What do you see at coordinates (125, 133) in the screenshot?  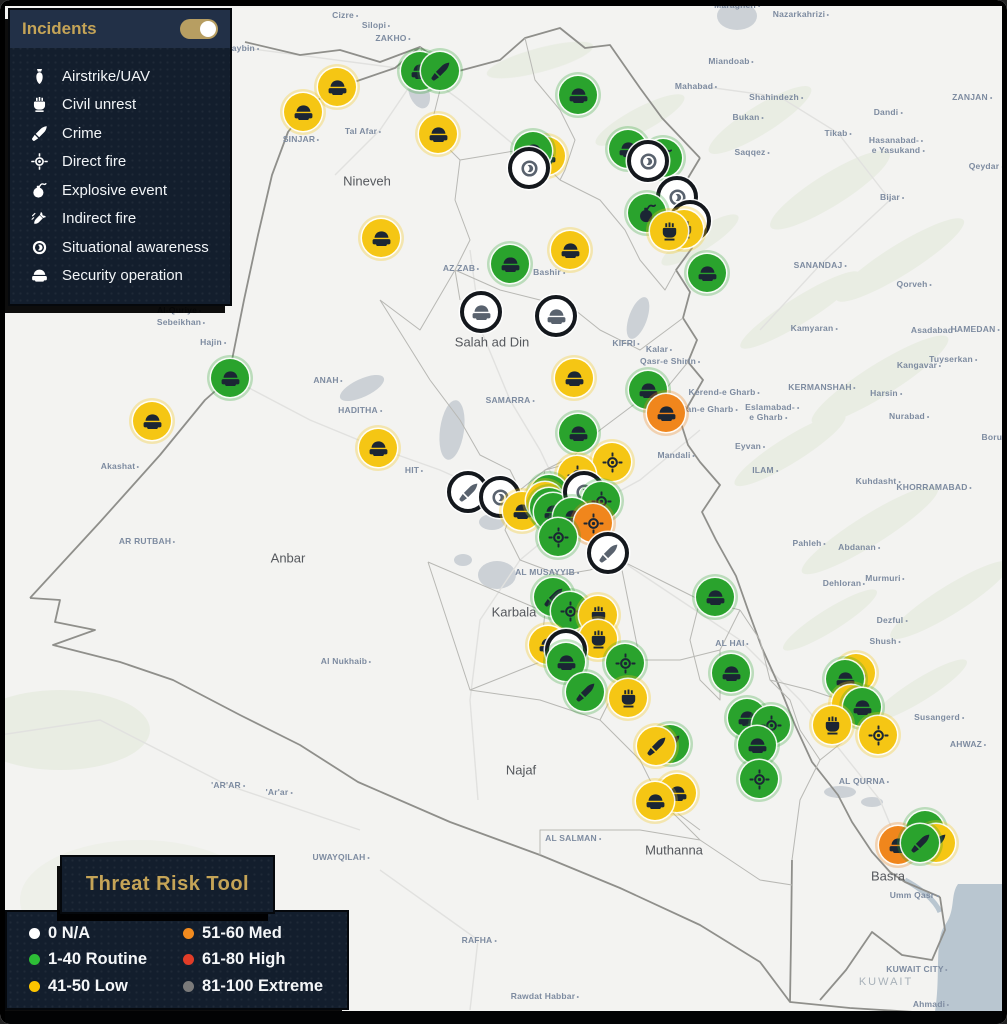 I see `incident-type-crime: Crime` at bounding box center [125, 133].